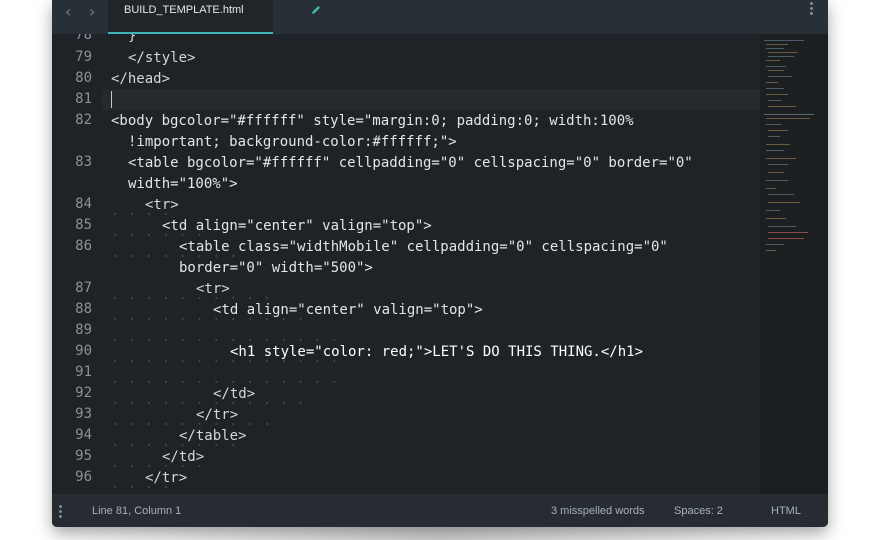 The height and width of the screenshot is (540, 880). I want to click on syntax-mode: HTML, so click(786, 511).